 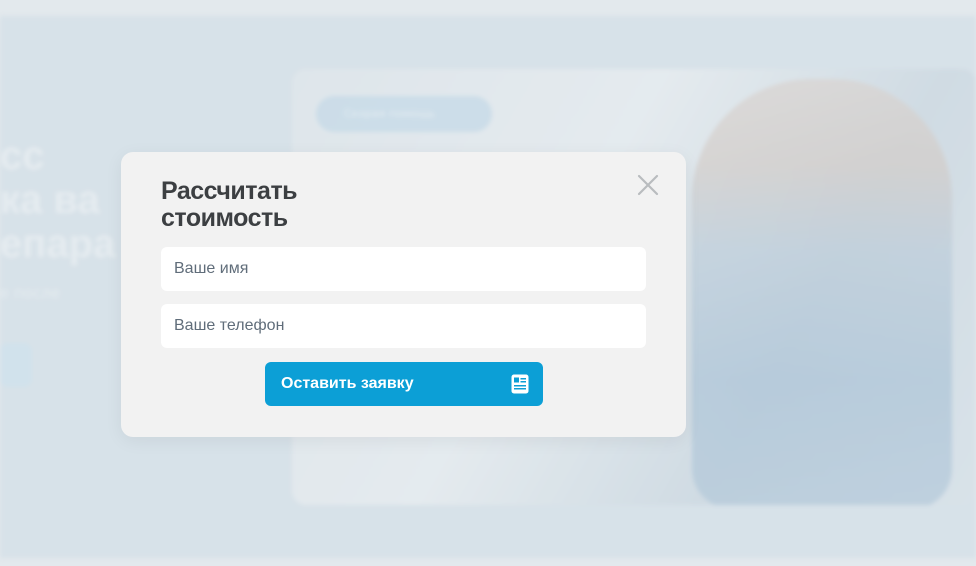 I want to click on modal-title: Рассчитать стоимость, so click(x=229, y=204).